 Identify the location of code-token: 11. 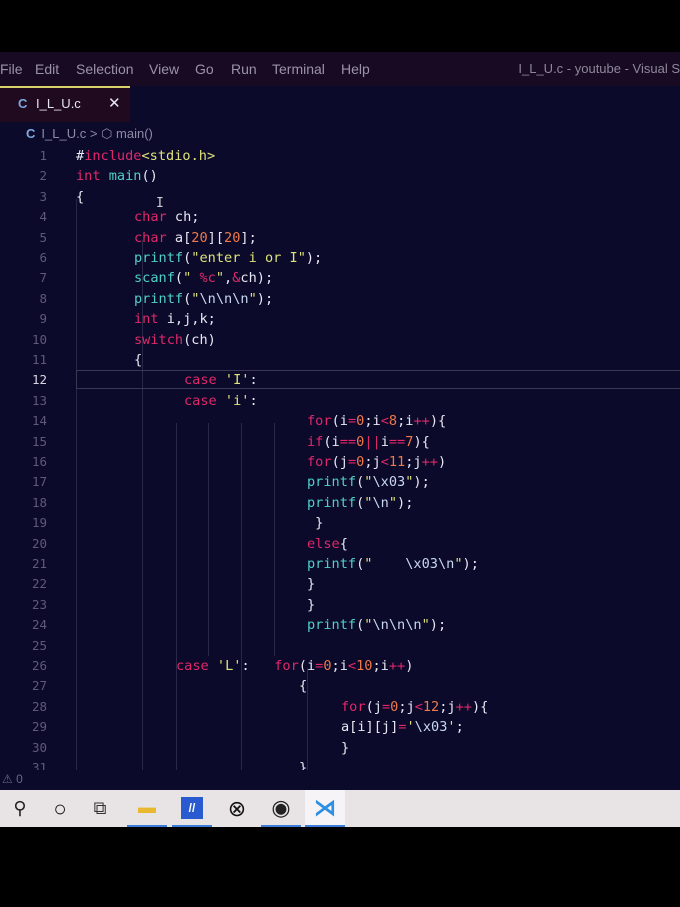
(397, 462).